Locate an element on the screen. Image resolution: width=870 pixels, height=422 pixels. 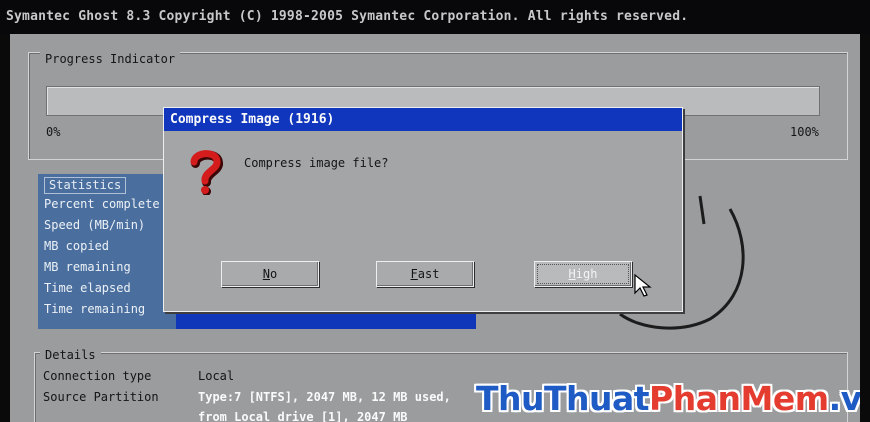
high-button-accel: H is located at coordinates (572, 274).